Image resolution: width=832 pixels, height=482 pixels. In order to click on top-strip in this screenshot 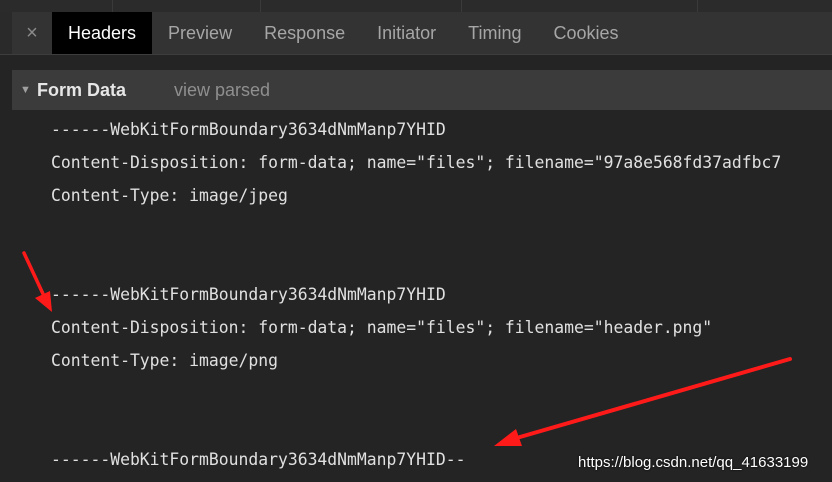, I will do `click(416, 6)`.